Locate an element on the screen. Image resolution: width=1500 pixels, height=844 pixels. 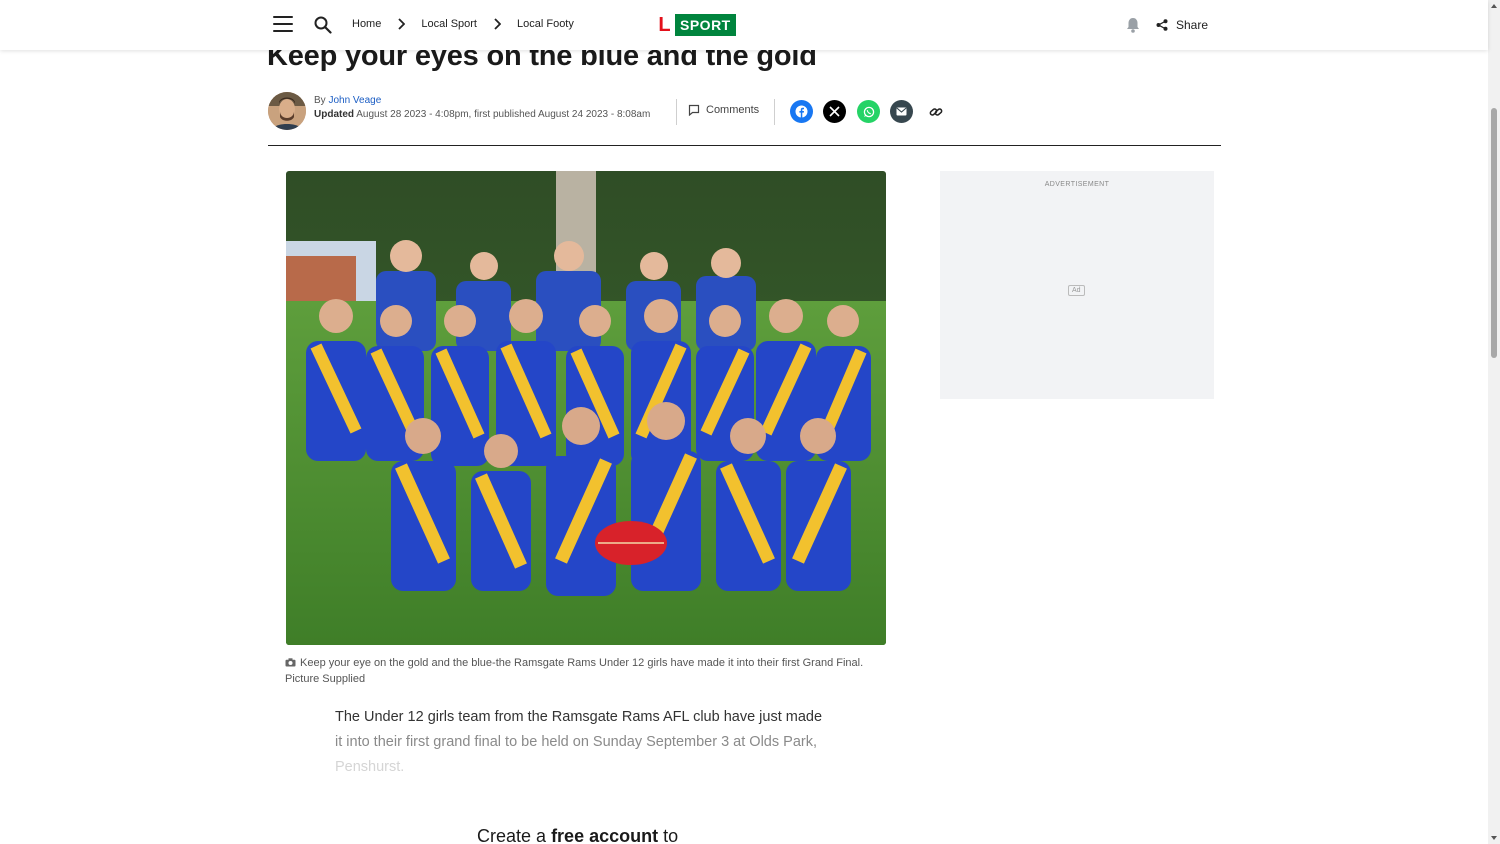
advertisement-slot: ADVERTISEMENT Ad is located at coordinates (1077, 285).